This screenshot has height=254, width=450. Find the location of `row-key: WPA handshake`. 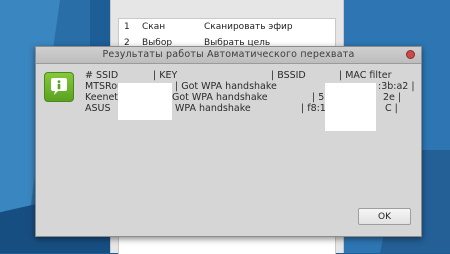

row-key: WPA handshake is located at coordinates (213, 108).